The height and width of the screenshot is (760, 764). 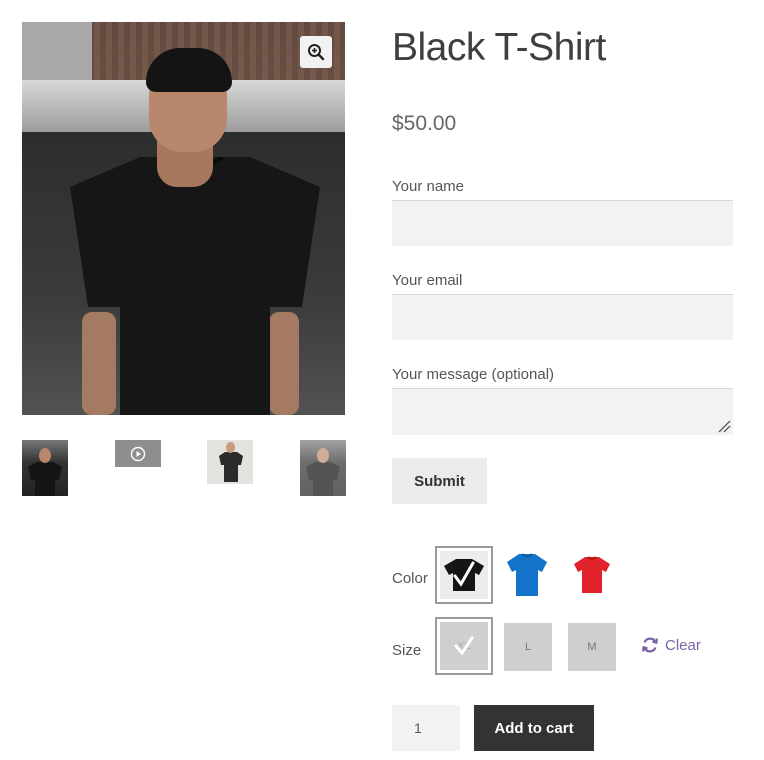 What do you see at coordinates (499, 47) in the screenshot?
I see `product-title: Black T-Shirt` at bounding box center [499, 47].